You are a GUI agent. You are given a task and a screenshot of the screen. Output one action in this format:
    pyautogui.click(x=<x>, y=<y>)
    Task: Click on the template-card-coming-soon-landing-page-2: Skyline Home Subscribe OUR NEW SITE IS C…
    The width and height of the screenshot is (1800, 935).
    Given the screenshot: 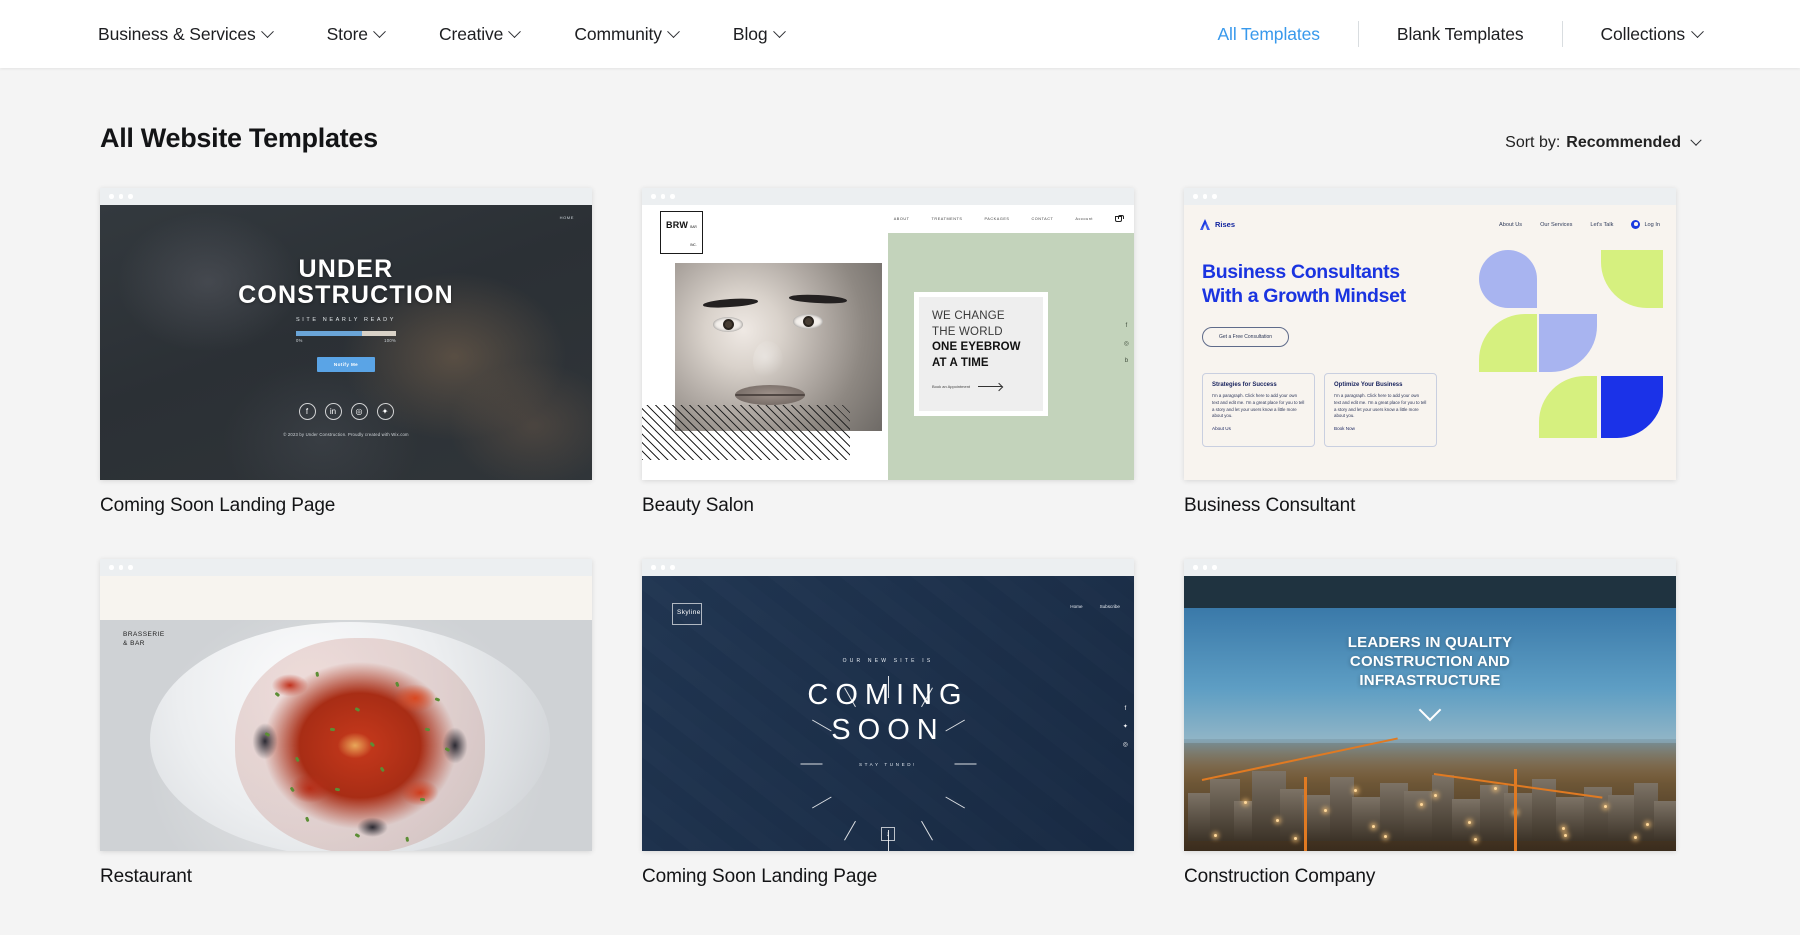 What is the action you would take?
    pyautogui.click(x=888, y=723)
    